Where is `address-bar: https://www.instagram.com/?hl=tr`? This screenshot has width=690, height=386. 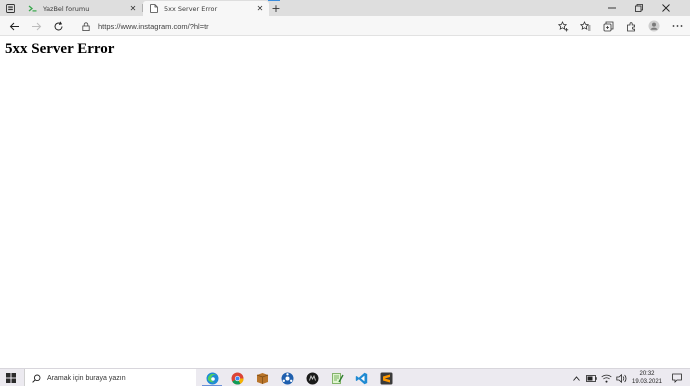 address-bar: https://www.instagram.com/?hl=tr is located at coordinates (326, 26).